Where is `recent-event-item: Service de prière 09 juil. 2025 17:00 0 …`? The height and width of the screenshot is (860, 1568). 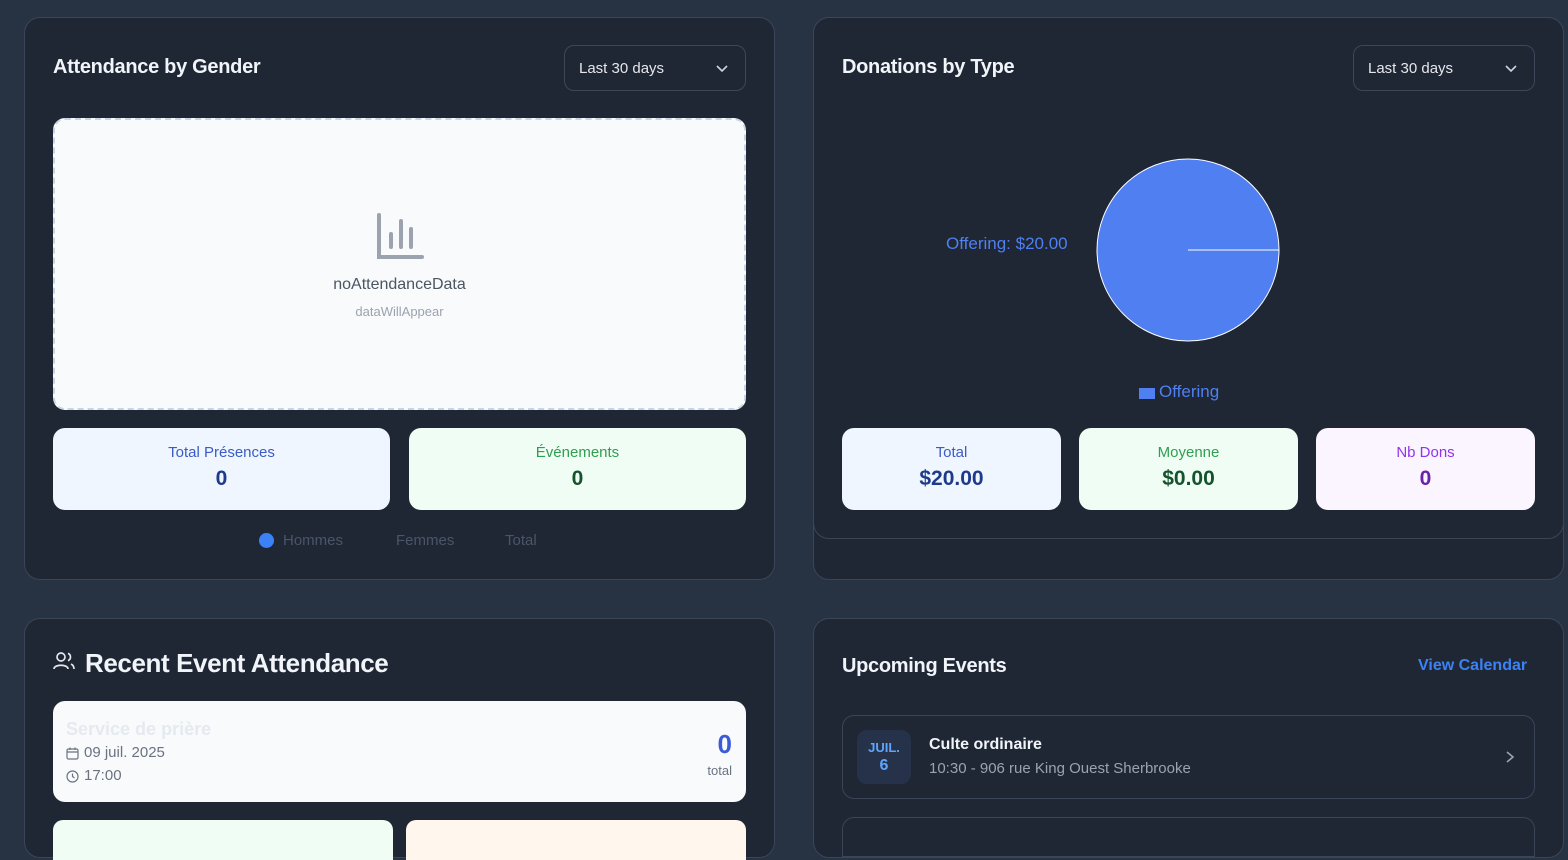
recent-event-item: Service de prière 09 juil. 2025 17:00 0 … is located at coordinates (399, 751).